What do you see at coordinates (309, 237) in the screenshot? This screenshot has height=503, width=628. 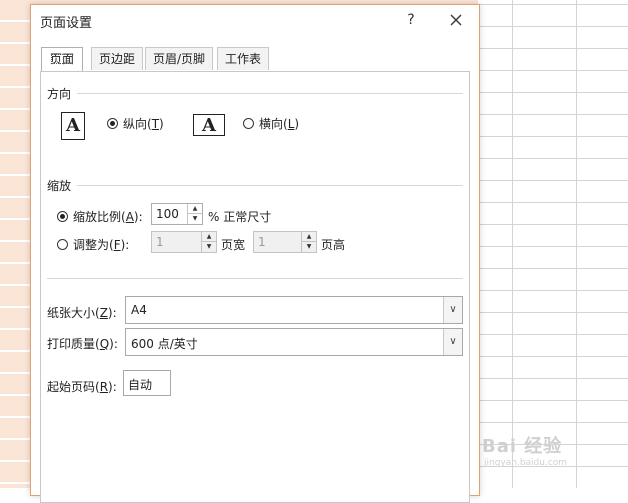 I see `fit-tall-up-arrow-icon: ▲` at bounding box center [309, 237].